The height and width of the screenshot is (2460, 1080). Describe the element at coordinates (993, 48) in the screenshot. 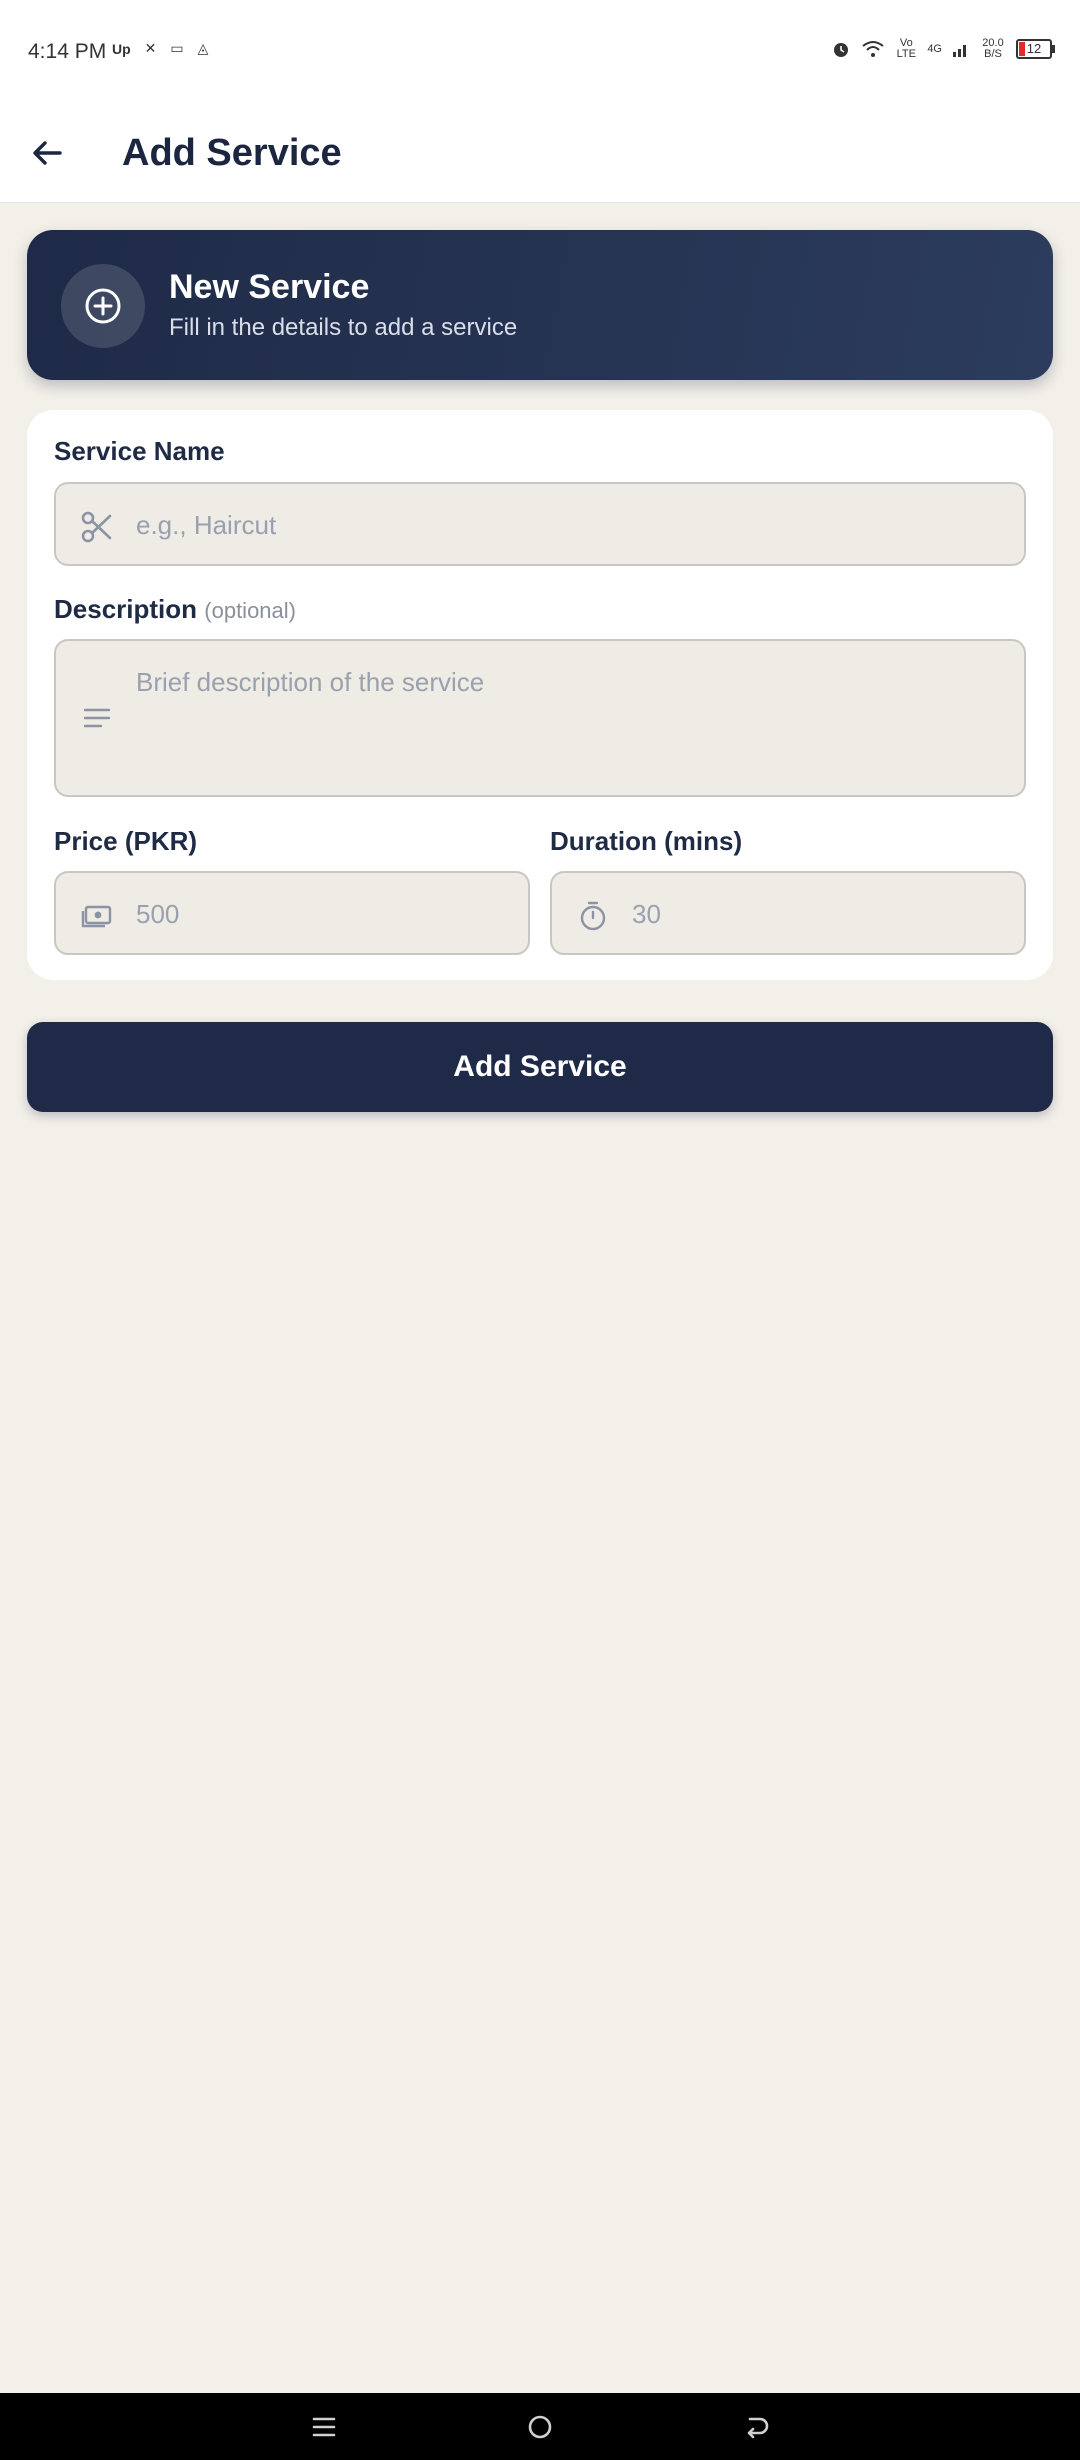

I see `network-speed: 20.0 B/S` at that location.